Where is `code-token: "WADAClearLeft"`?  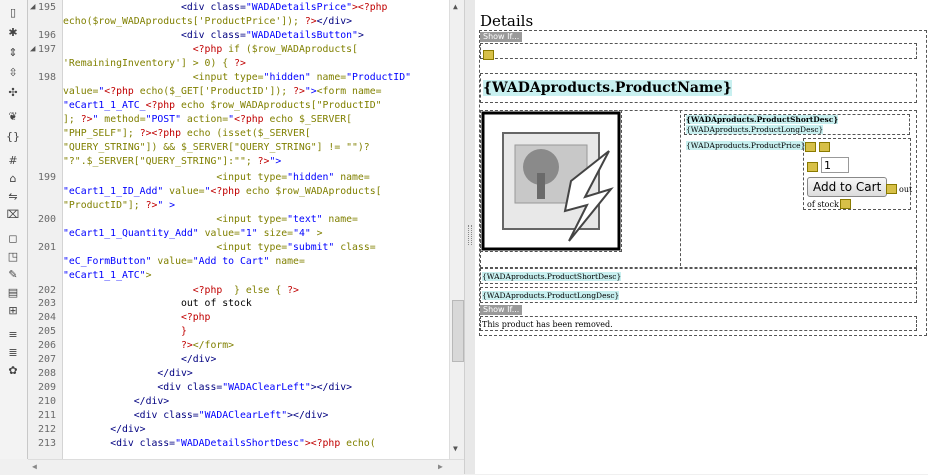 code-token: "WADAClearLeft" is located at coordinates (243, 415).